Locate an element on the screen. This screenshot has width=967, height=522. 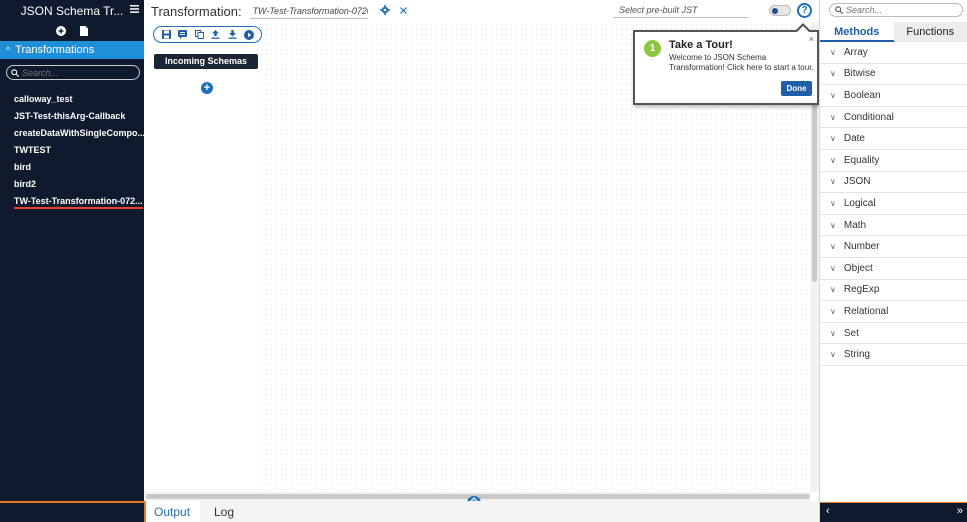
method-category: ∨ Bitwise is located at coordinates (893, 75).